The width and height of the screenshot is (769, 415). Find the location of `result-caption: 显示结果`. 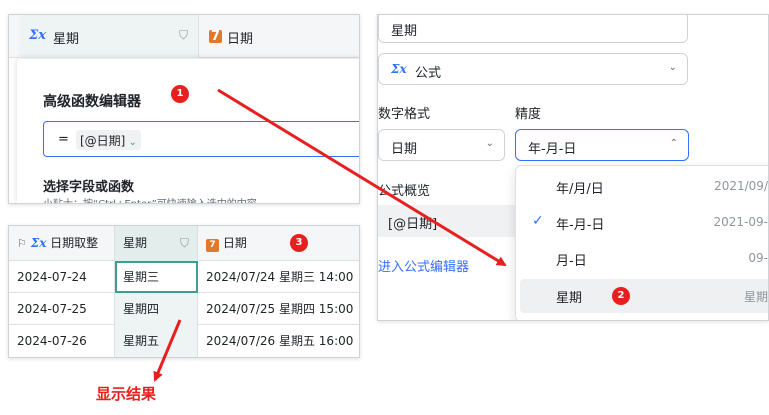

result-caption: 显示结果 is located at coordinates (126, 394).